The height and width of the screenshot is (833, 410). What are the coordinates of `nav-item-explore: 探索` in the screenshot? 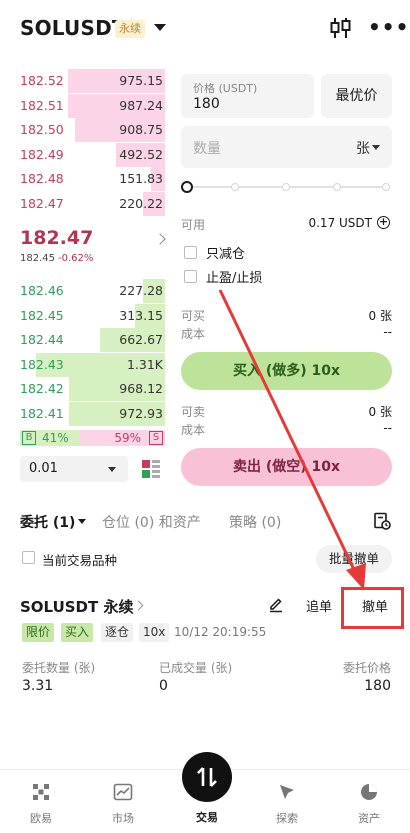 It's located at (287, 801).